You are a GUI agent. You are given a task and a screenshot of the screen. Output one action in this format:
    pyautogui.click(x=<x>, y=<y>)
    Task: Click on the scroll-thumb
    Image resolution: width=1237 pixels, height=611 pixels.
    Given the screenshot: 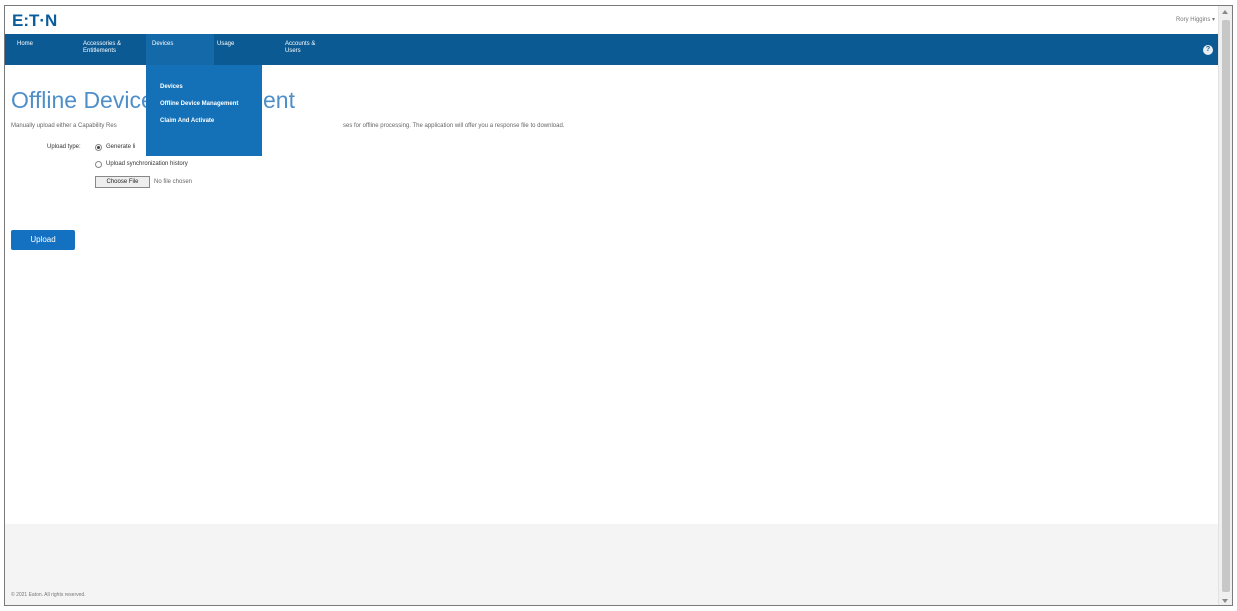 What is the action you would take?
    pyautogui.click(x=1226, y=306)
    